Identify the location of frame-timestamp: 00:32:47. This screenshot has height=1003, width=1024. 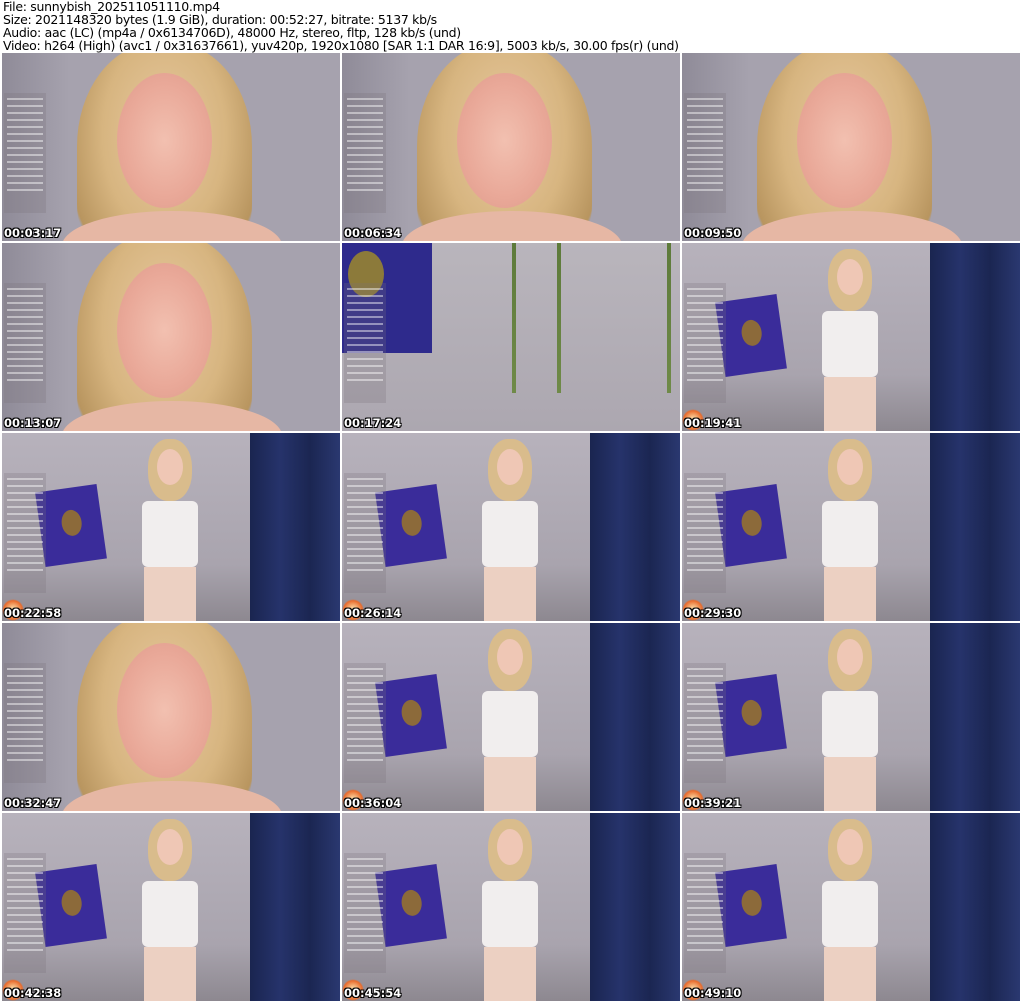
(33, 803).